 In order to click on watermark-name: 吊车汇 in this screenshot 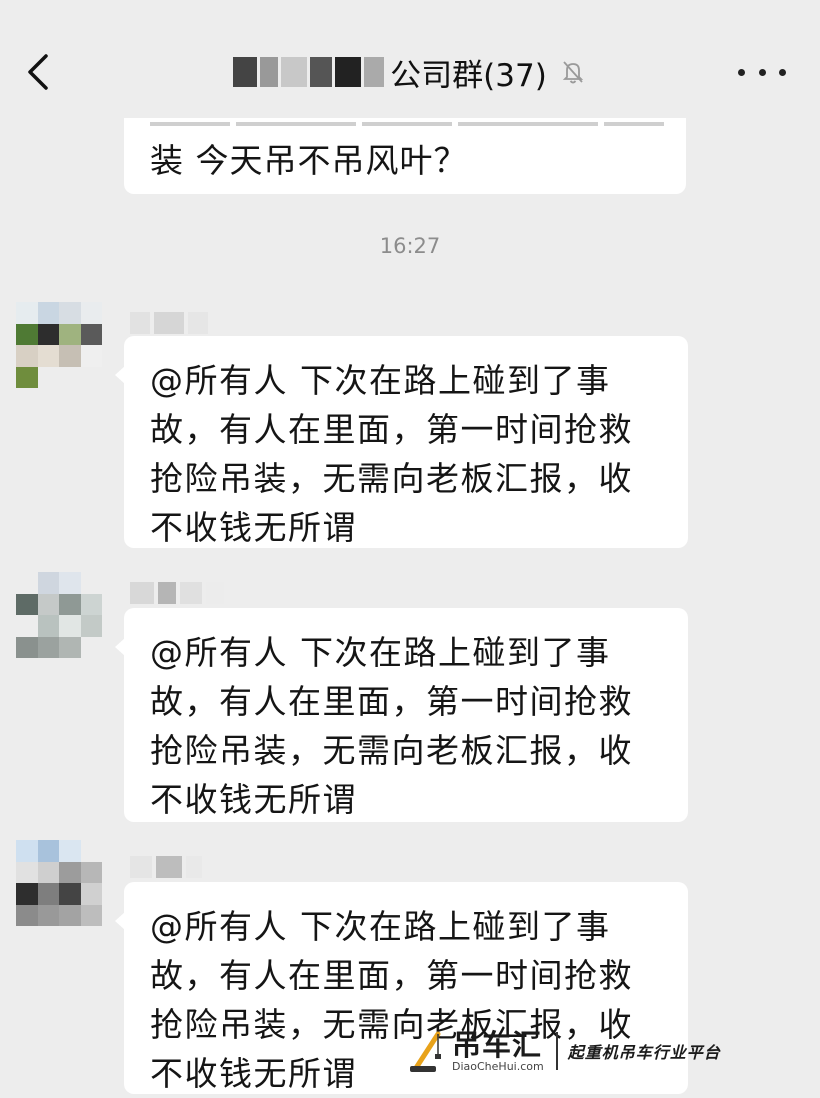, I will do `click(497, 1044)`.